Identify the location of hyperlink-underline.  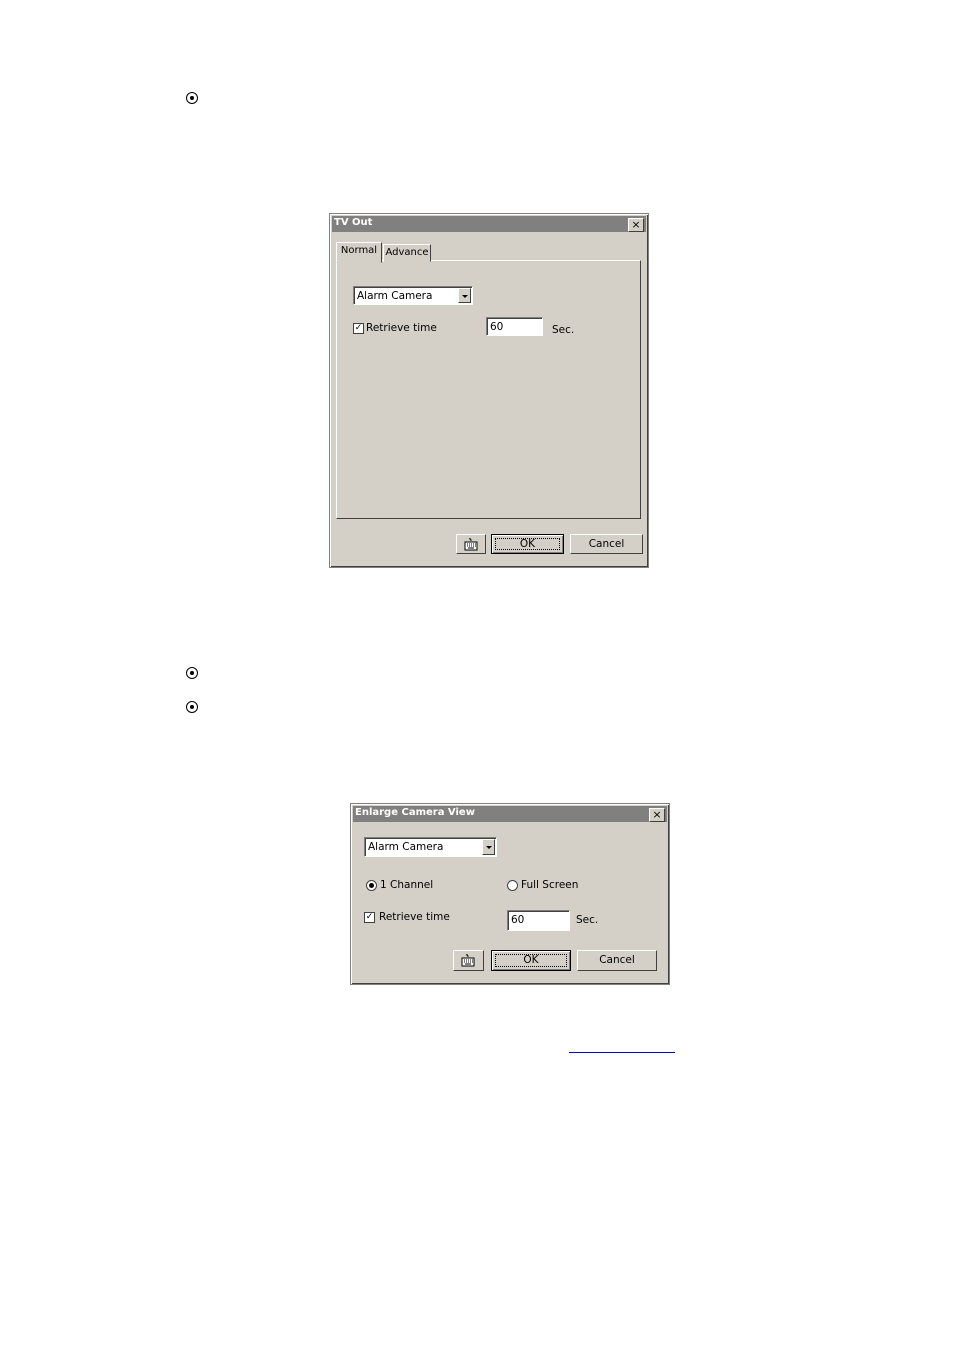
(622, 1052).